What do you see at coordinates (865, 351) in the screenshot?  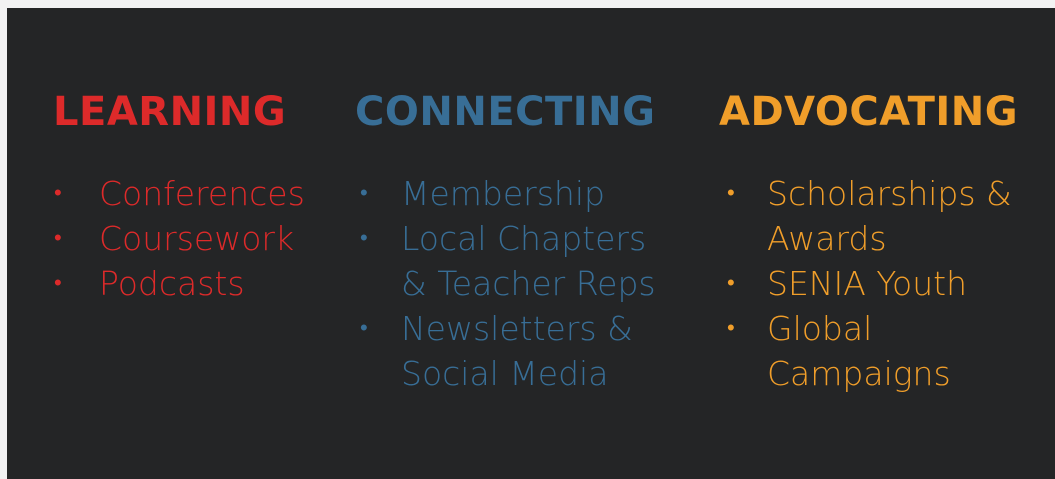 I see `list-item: • Global Campaigns` at bounding box center [865, 351].